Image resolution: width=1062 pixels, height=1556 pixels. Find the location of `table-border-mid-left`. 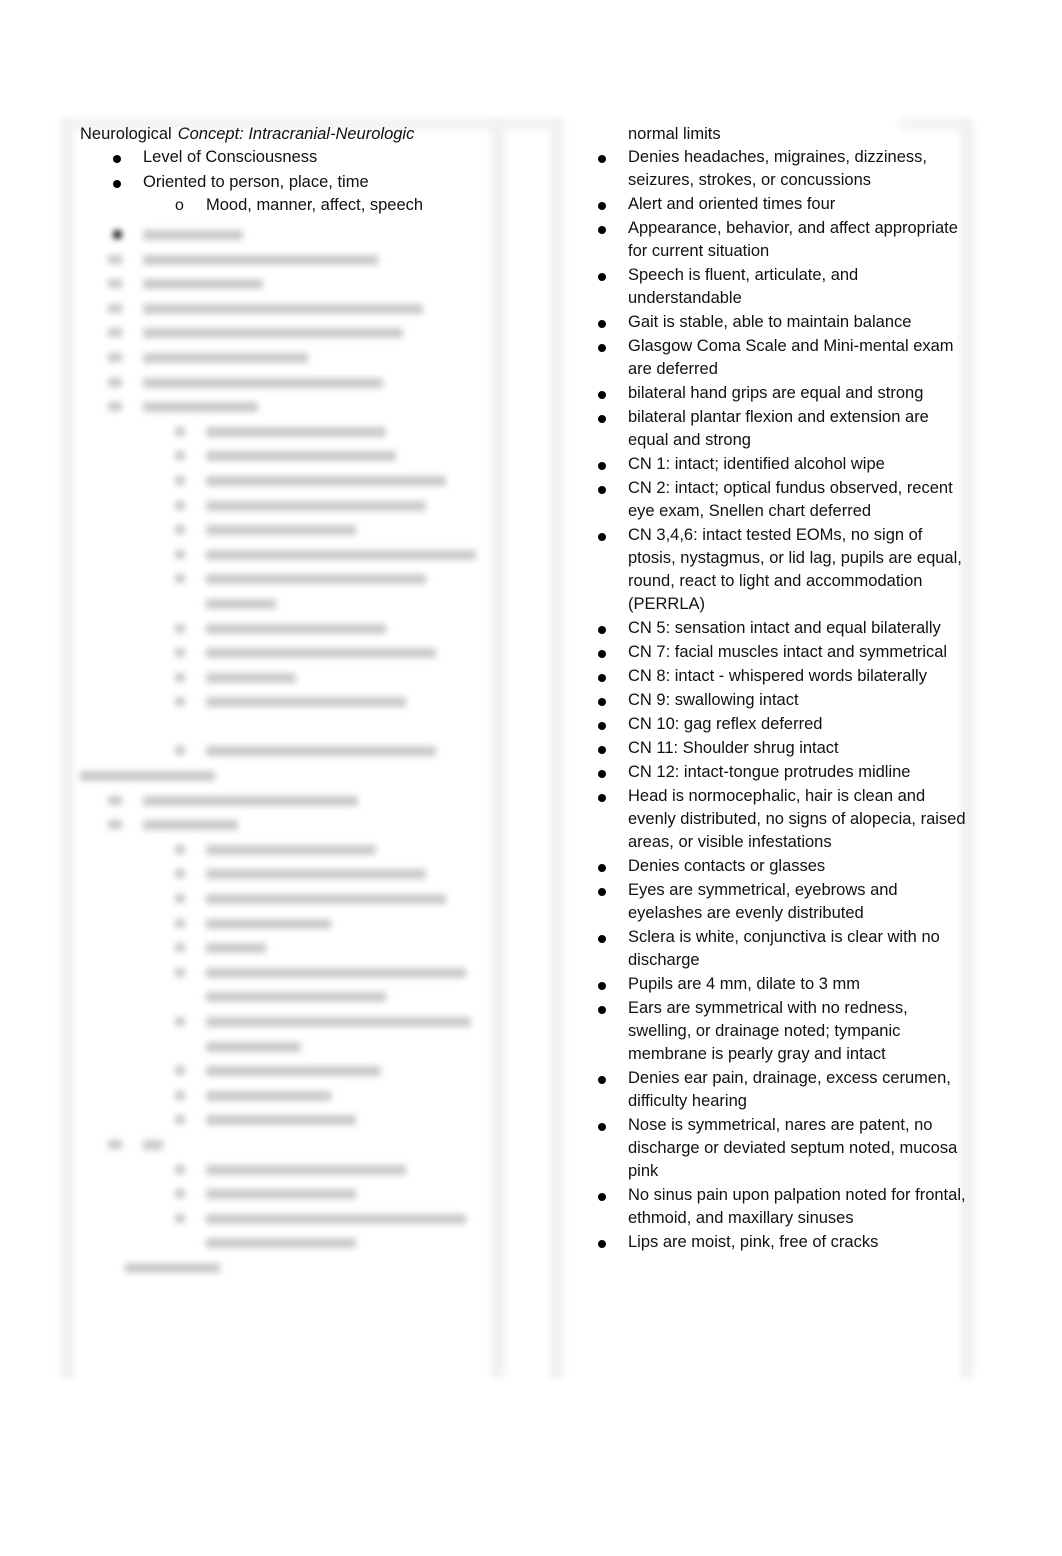

table-border-mid-left is located at coordinates (498, 749).